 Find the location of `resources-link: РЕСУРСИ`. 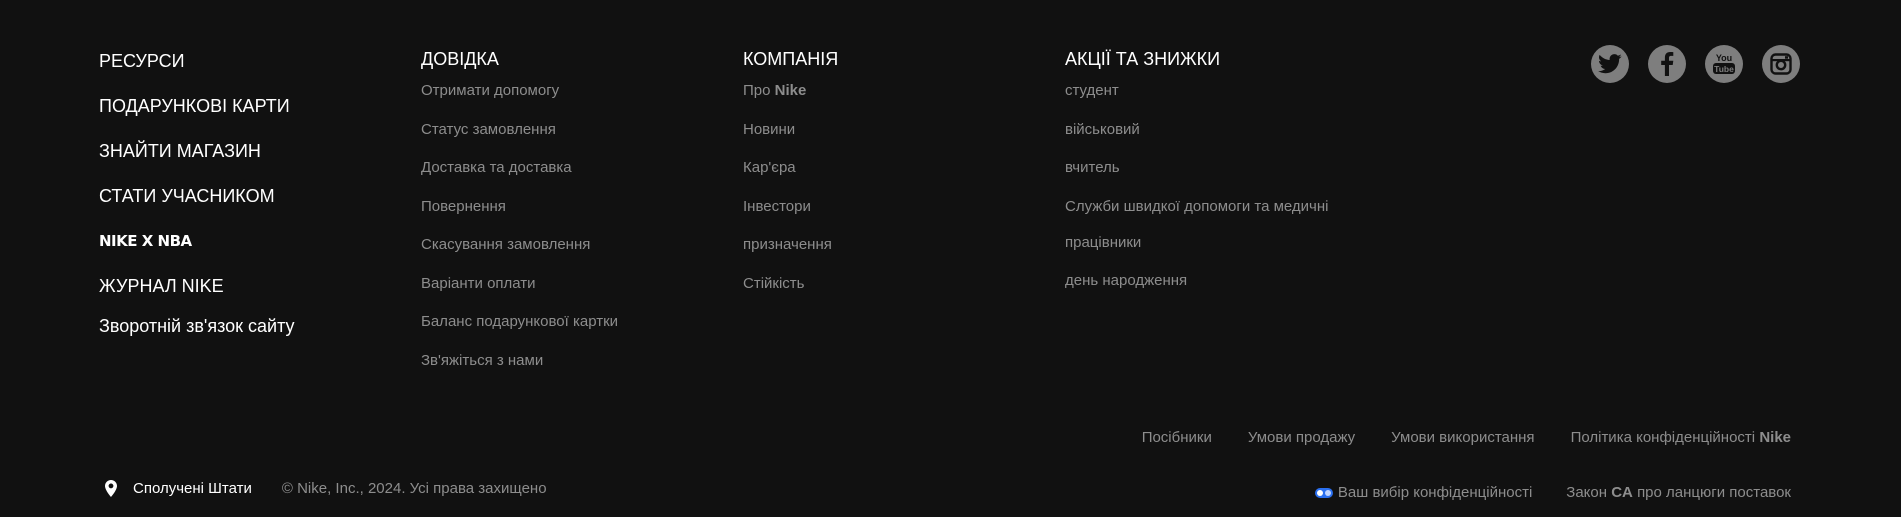

resources-link: РЕСУРСИ is located at coordinates (197, 72).